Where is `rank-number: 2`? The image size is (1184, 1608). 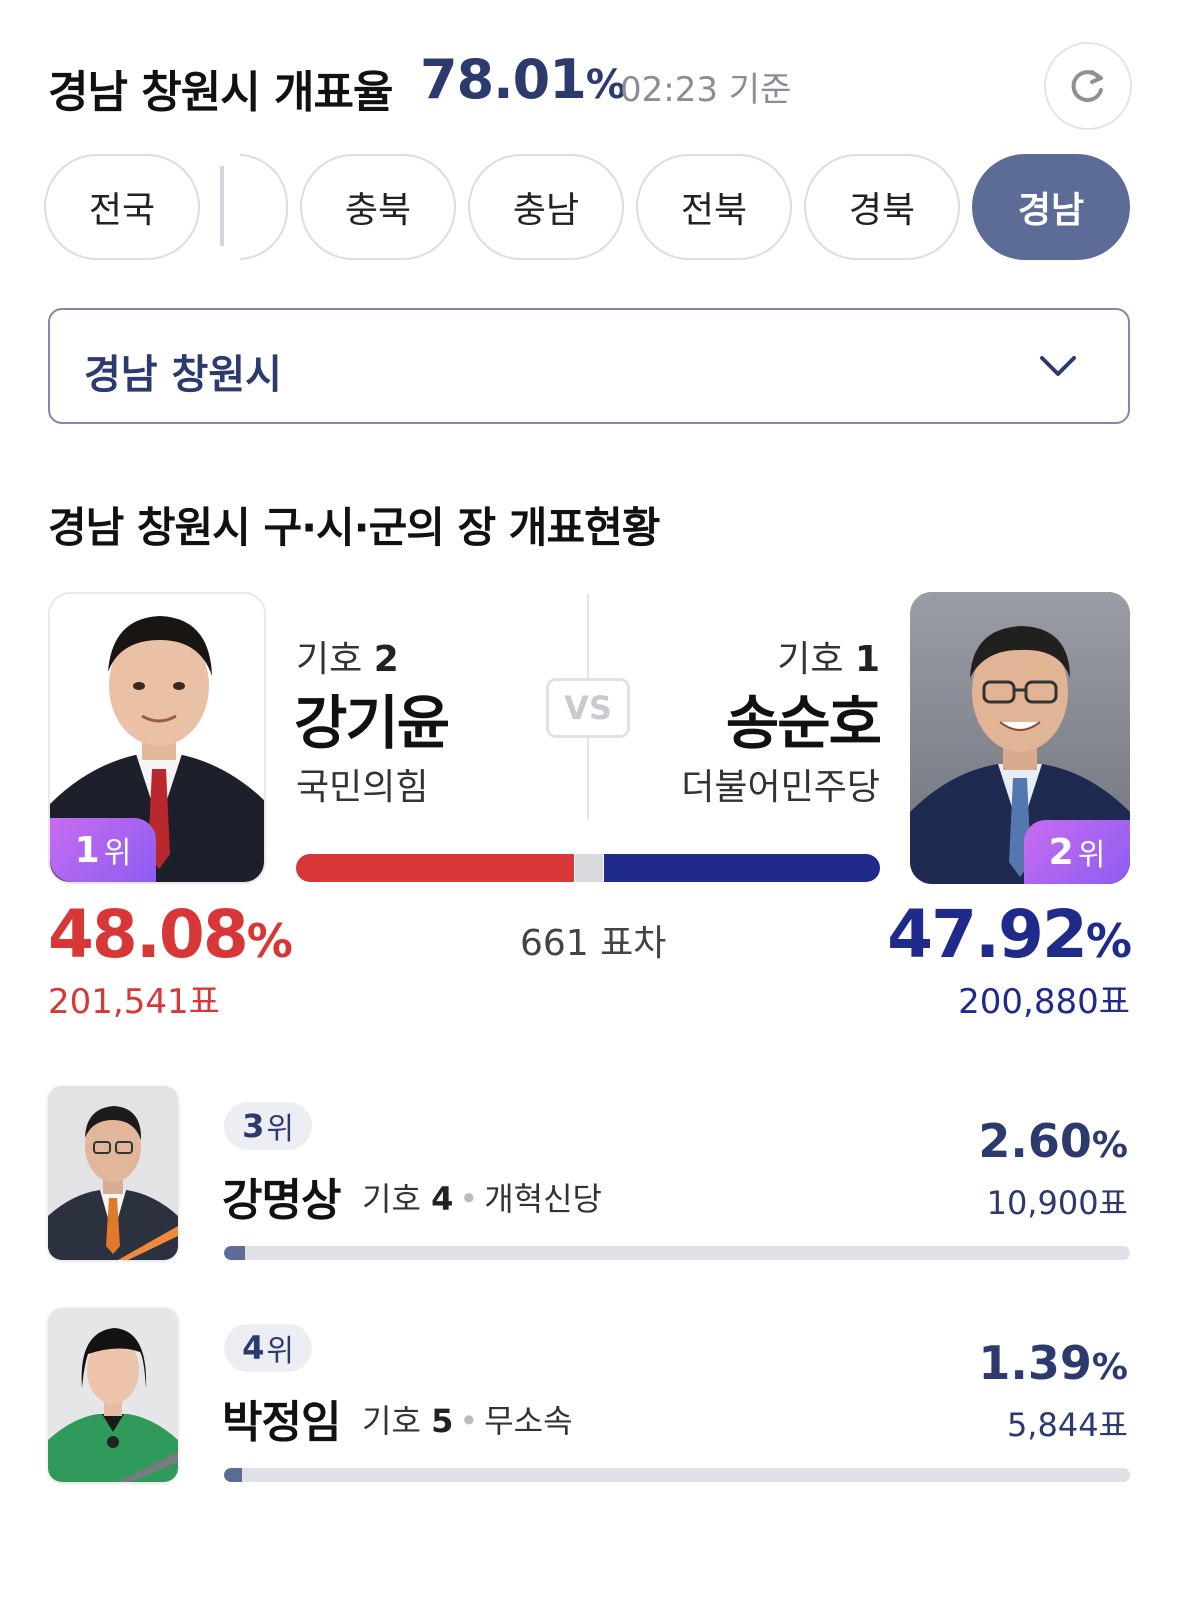
rank-number: 2 is located at coordinates (1061, 852).